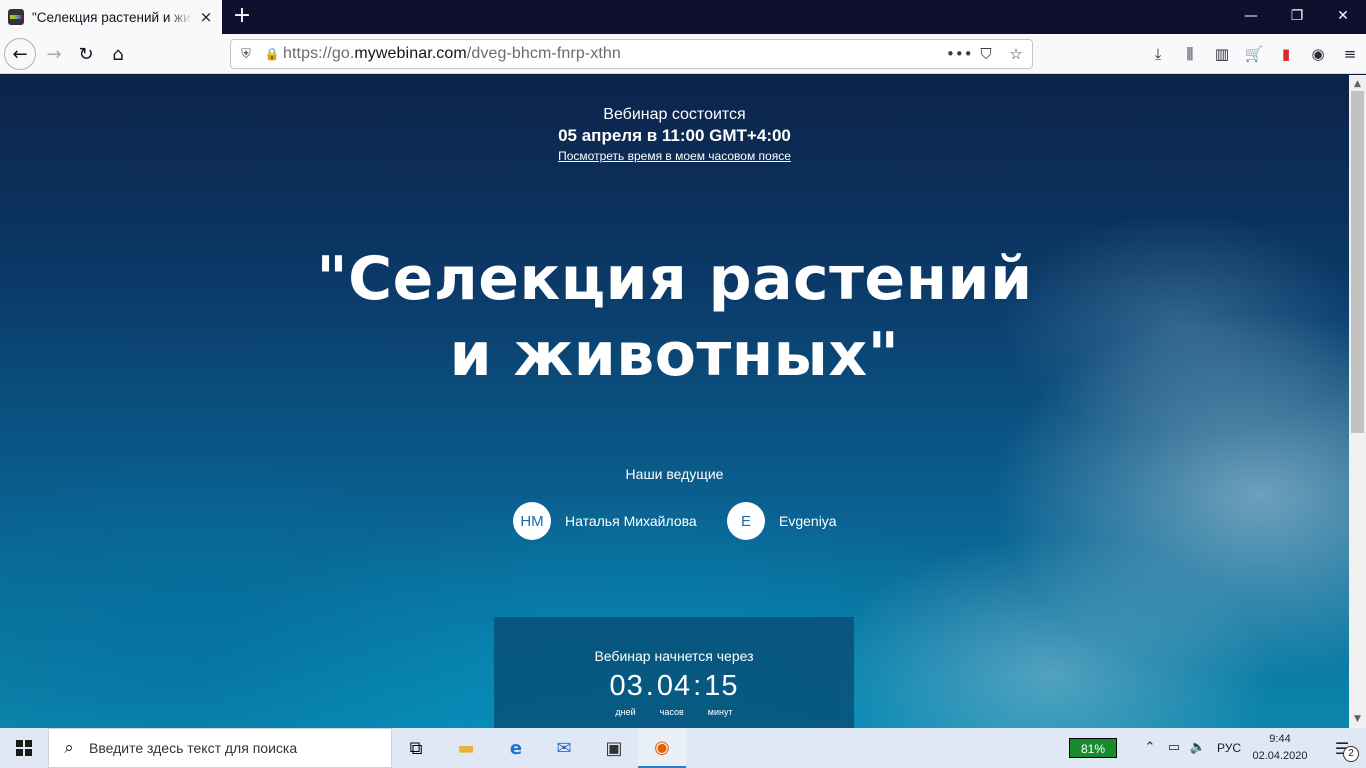  I want to click on tab-strip: "Селекция растений и животных" × + — ❐ ✕, so click(683, 17).